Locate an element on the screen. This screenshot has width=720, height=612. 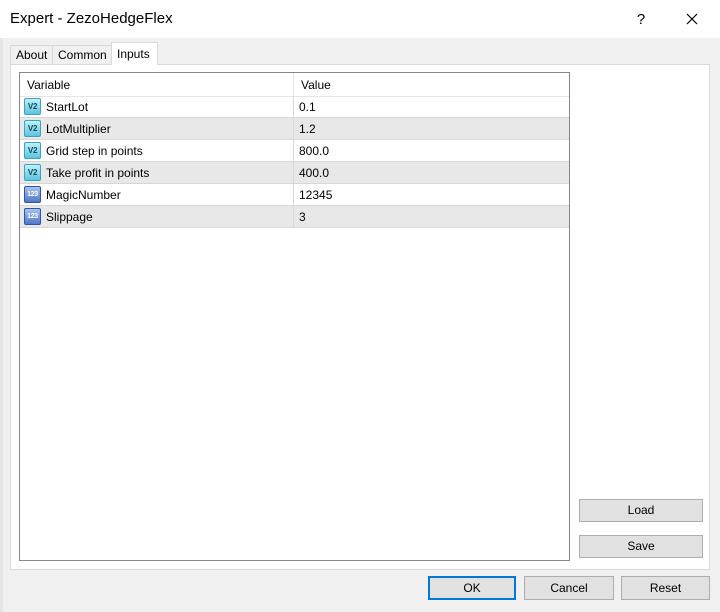
value-cell: 3 is located at coordinates (431, 216).